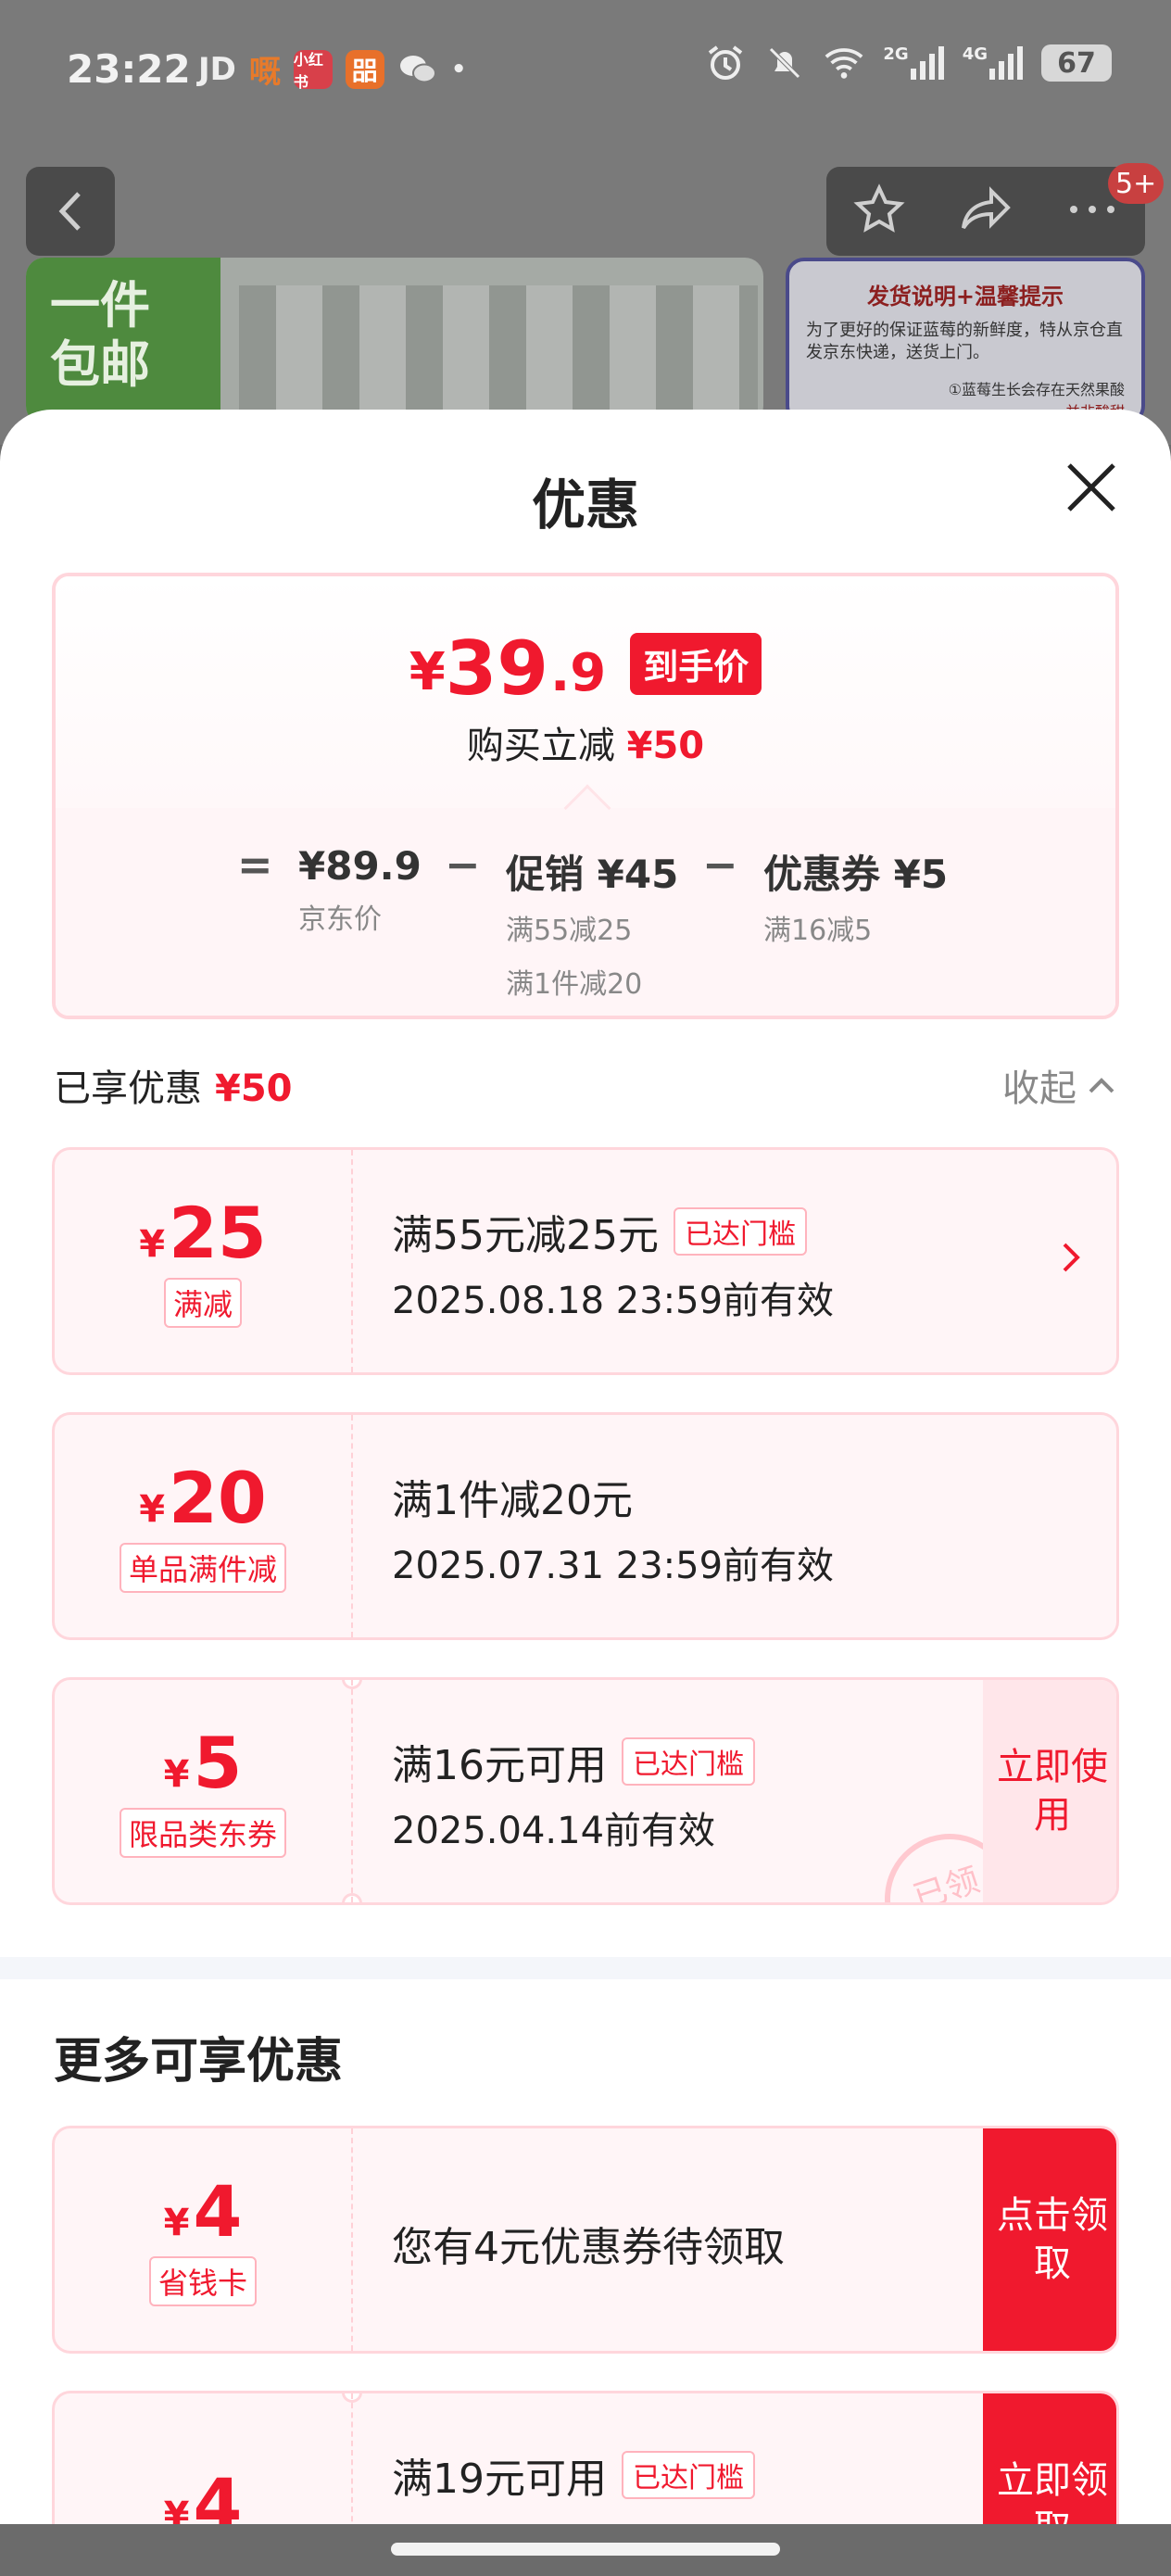 The width and height of the screenshot is (1171, 2576). I want to click on enjoyed-value: ¥50, so click(254, 1088).